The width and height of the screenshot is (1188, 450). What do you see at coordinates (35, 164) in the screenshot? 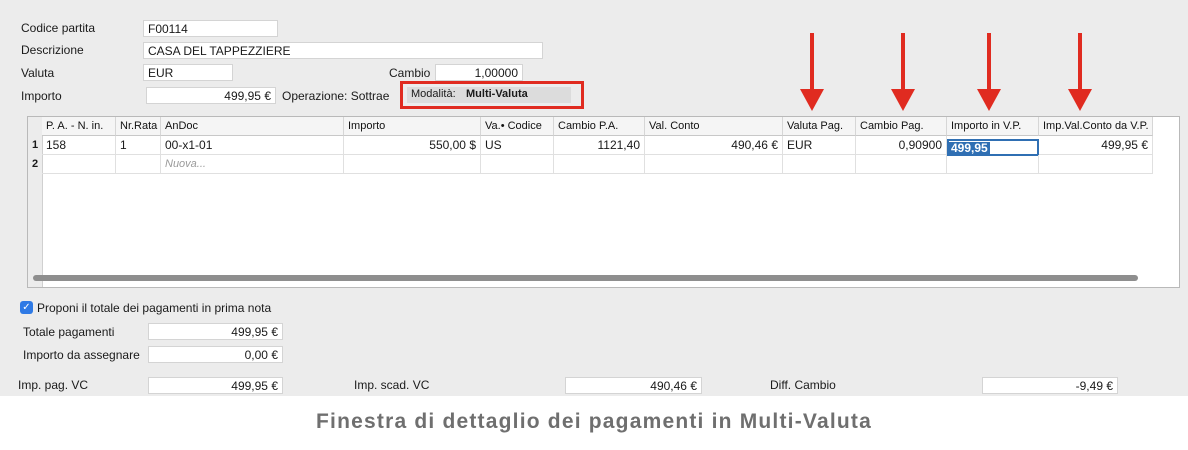
I see `row-number: 2` at bounding box center [35, 164].